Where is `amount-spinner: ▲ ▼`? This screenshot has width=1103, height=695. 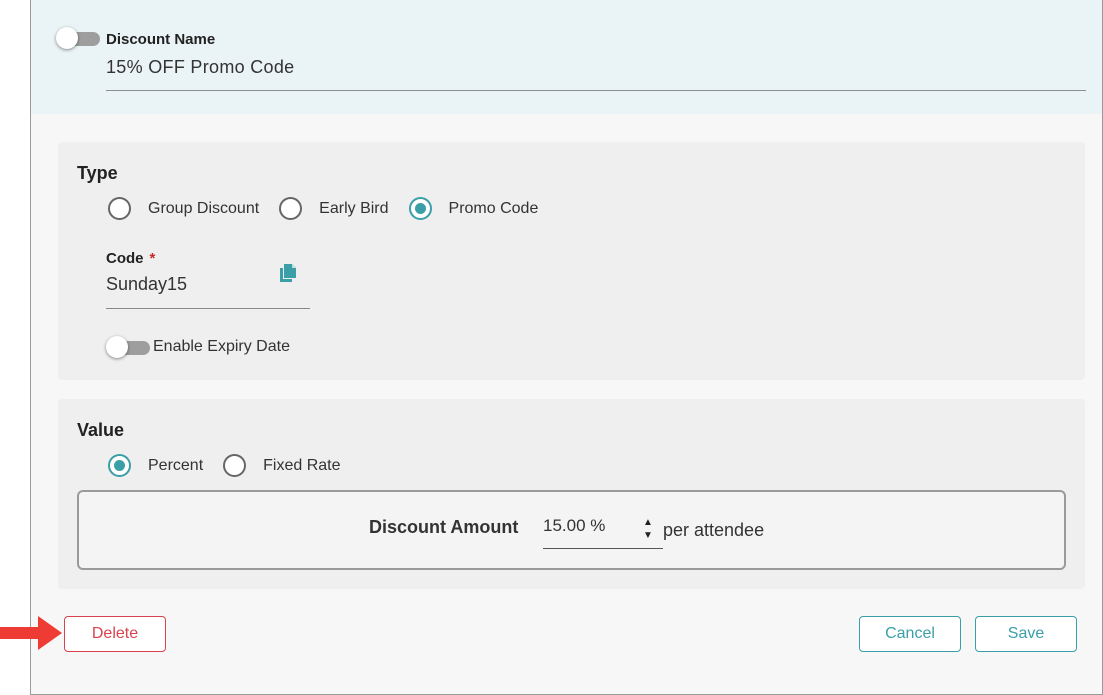 amount-spinner: ▲ ▼ is located at coordinates (648, 531).